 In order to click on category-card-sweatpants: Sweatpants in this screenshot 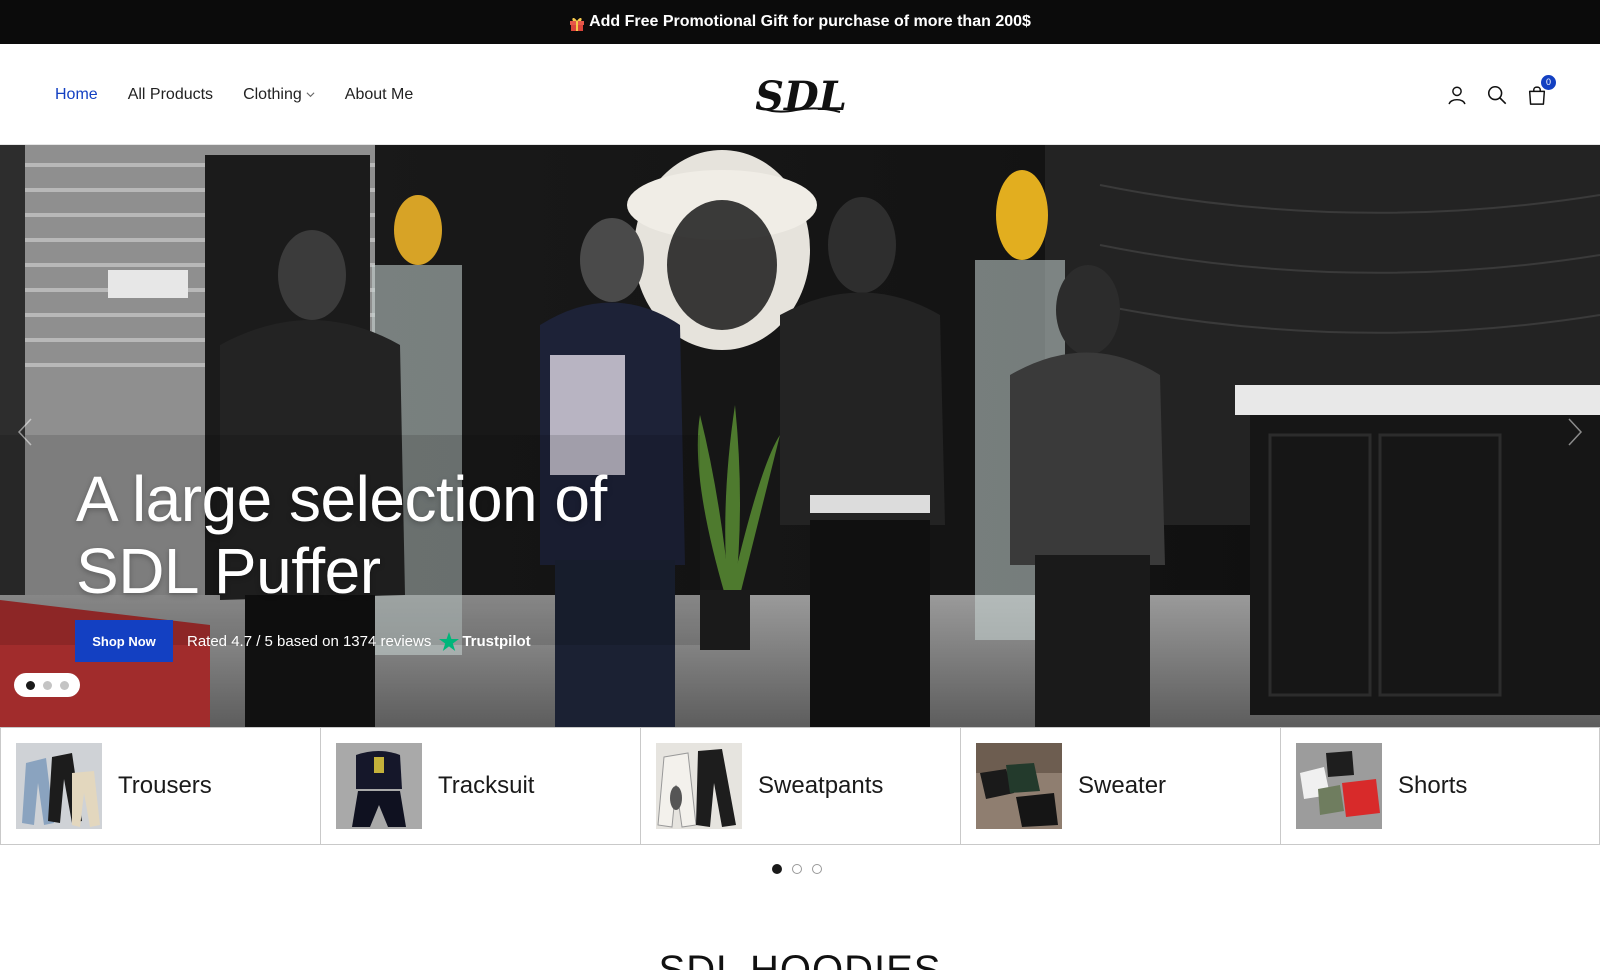, I will do `click(800, 786)`.